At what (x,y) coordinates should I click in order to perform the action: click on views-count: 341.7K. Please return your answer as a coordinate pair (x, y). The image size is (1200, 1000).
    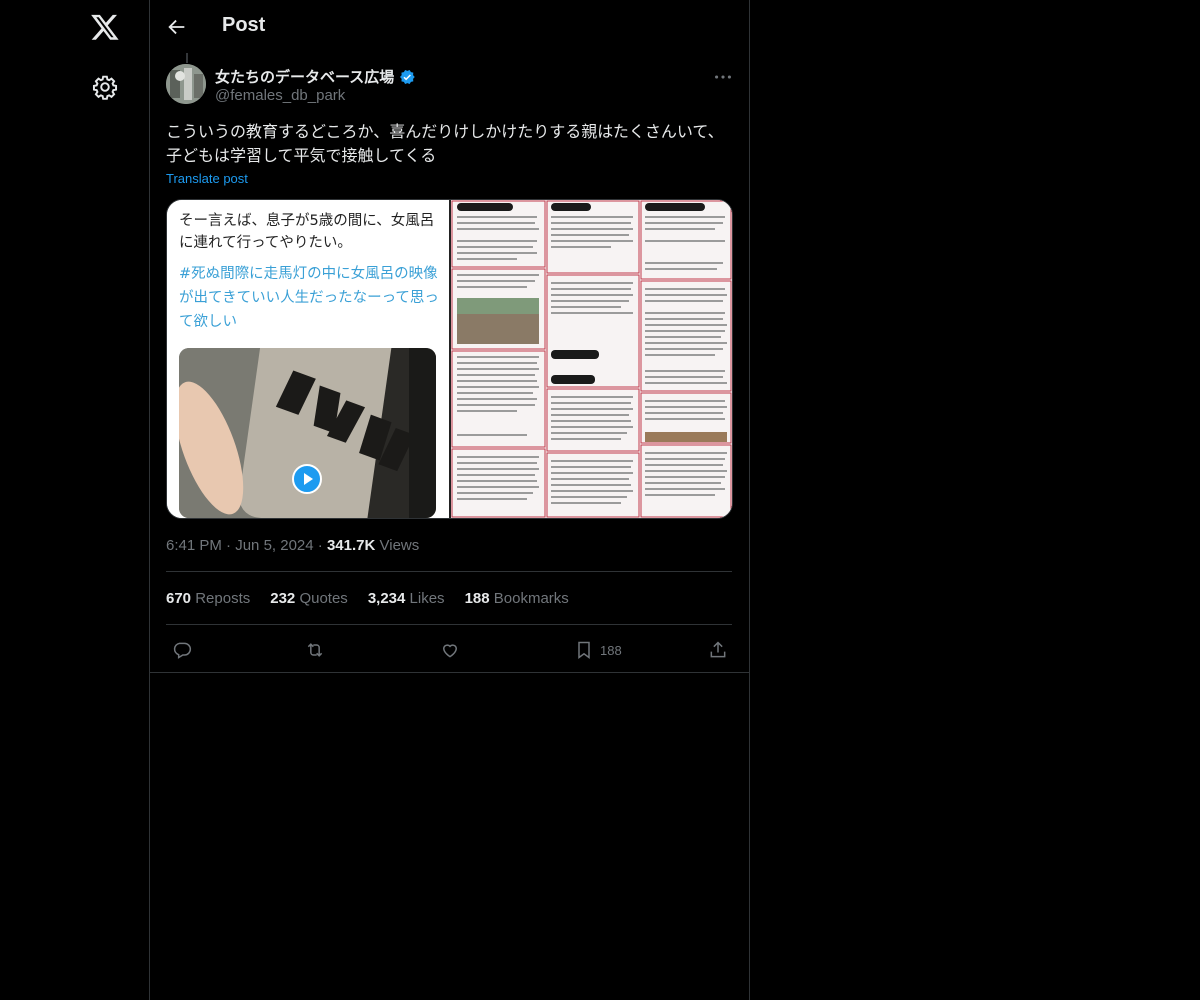
    Looking at the image, I should click on (351, 545).